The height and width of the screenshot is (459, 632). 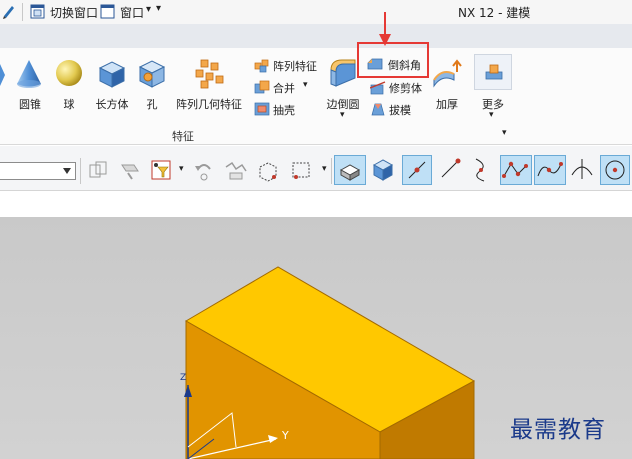 I want to click on select-cube-icon, so click(x=268, y=171).